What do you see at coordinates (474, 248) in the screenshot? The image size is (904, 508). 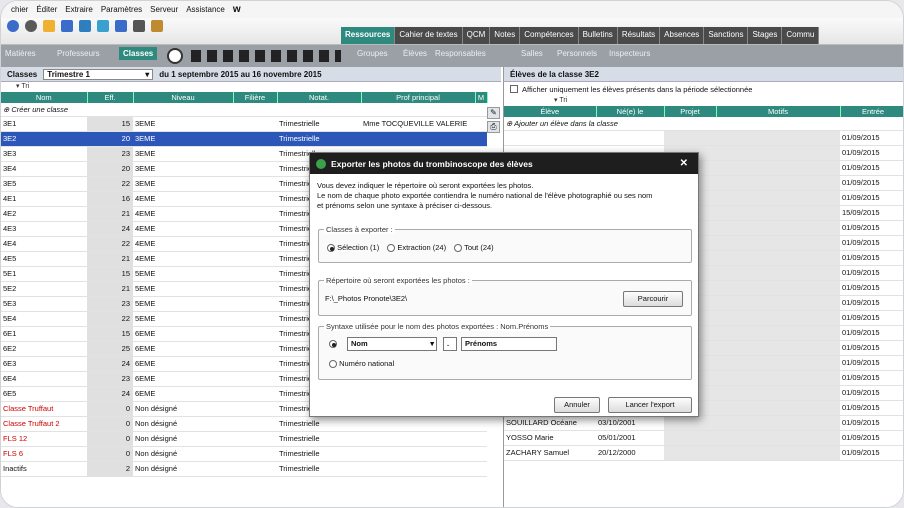 I see `radio-tout: Tout (24)` at bounding box center [474, 248].